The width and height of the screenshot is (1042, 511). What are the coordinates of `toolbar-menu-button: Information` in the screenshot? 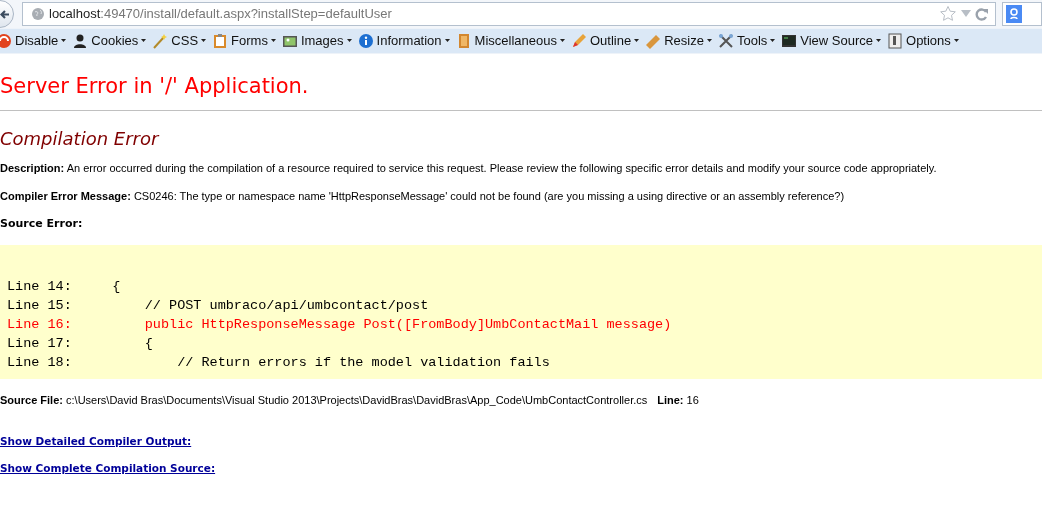 It's located at (403, 41).